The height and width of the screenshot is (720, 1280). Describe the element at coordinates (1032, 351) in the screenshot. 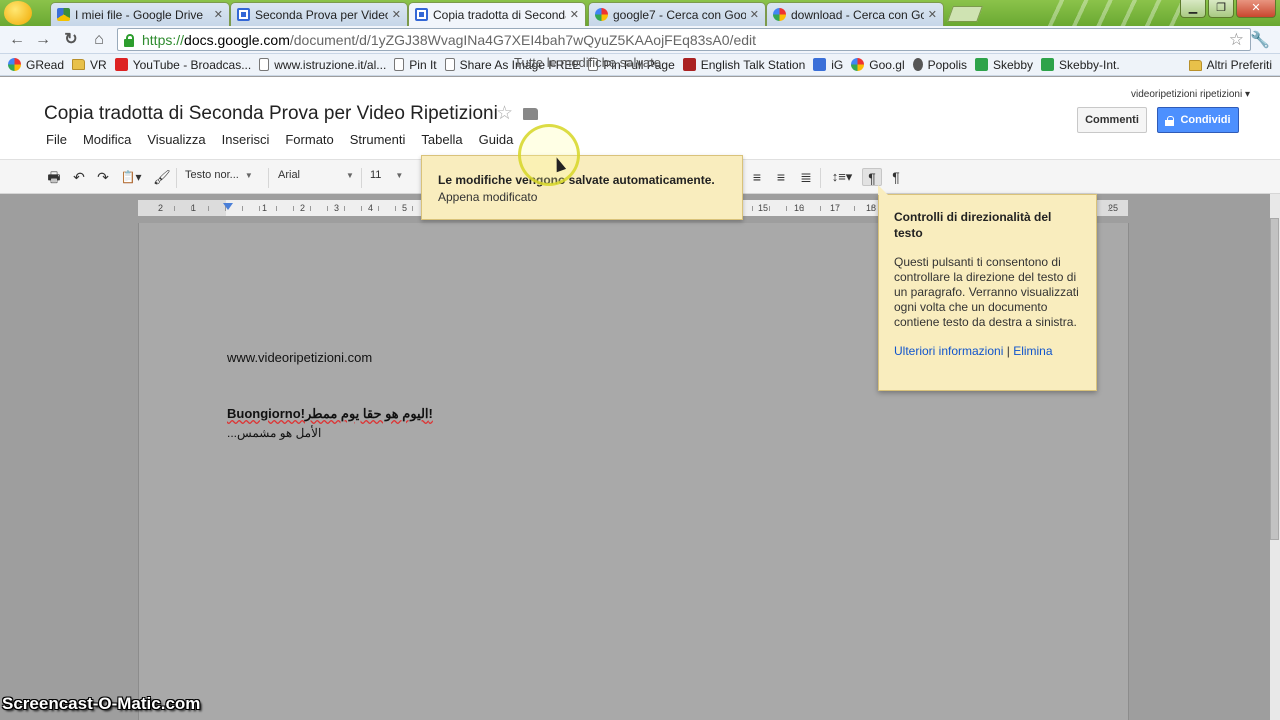

I see `dismiss-link: Elimina` at that location.